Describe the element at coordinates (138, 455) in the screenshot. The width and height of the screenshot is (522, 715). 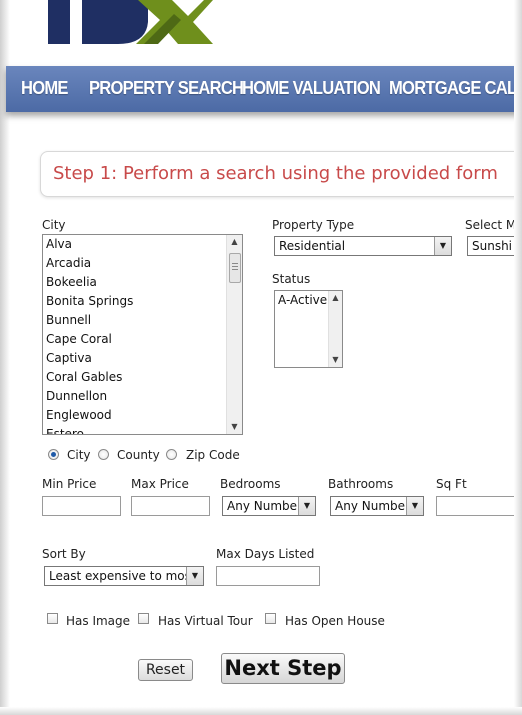
I see `radio-county-label: County` at that location.